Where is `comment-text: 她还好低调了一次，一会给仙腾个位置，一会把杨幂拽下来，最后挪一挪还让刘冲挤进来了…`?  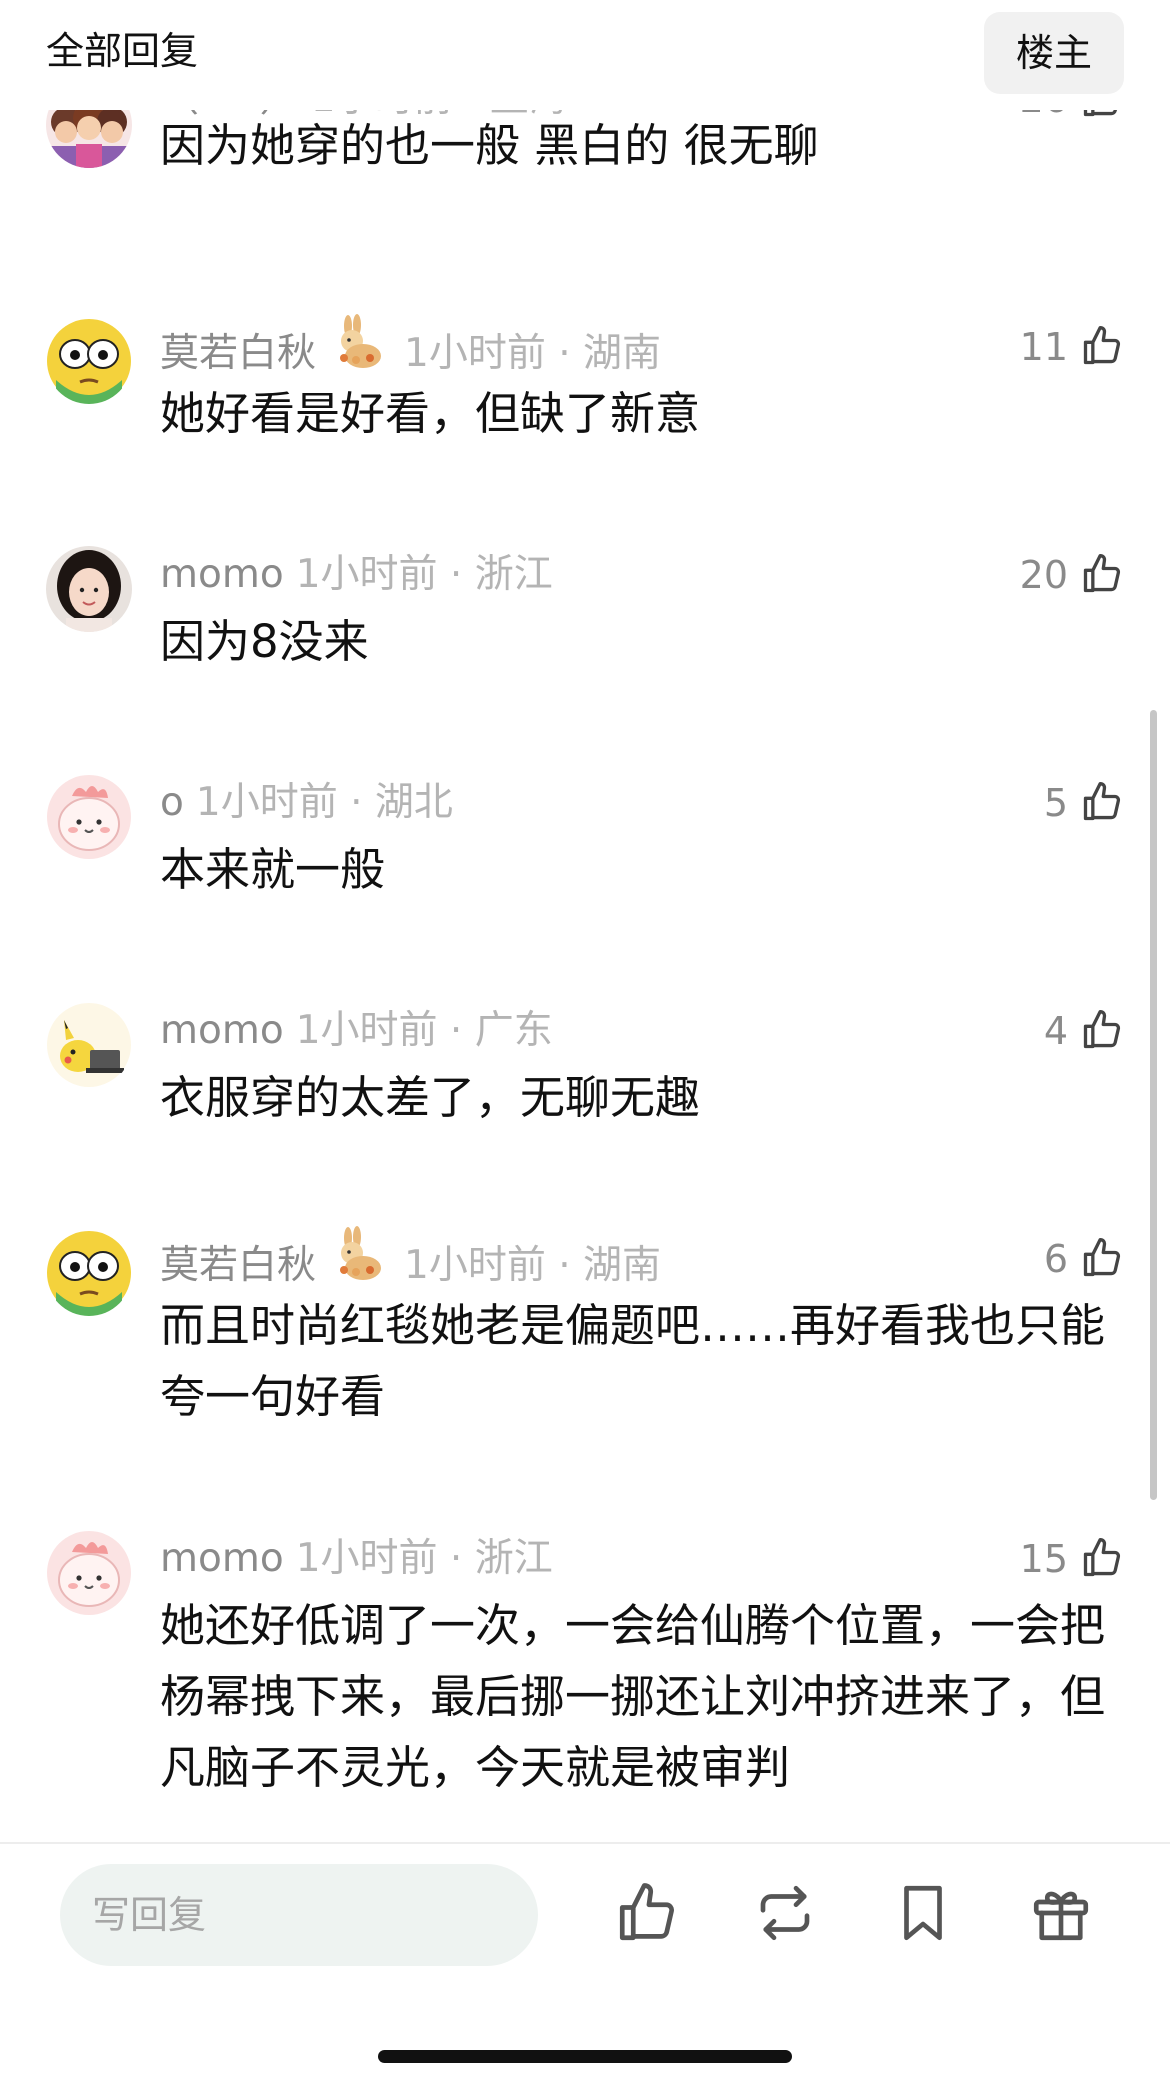 comment-text: 她还好低调了一次，一会给仙腾个位置，一会把杨幂拽下来，最后挪一挪还让刘冲挤进来了… is located at coordinates (633, 1696).